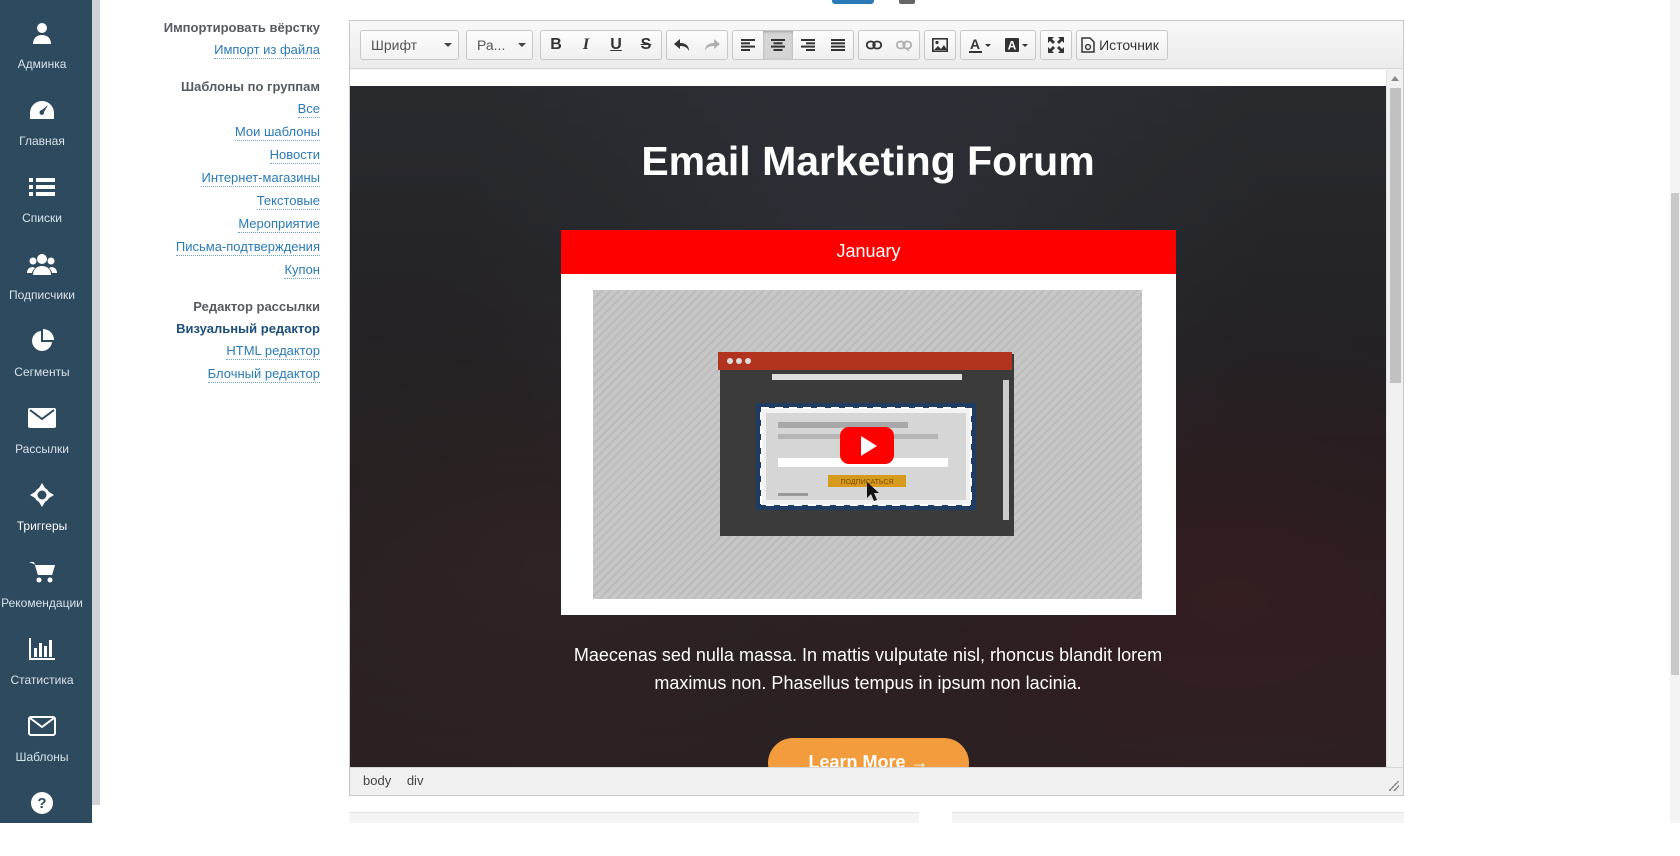 The width and height of the screenshot is (1680, 856). I want to click on image-icon, so click(940, 45).